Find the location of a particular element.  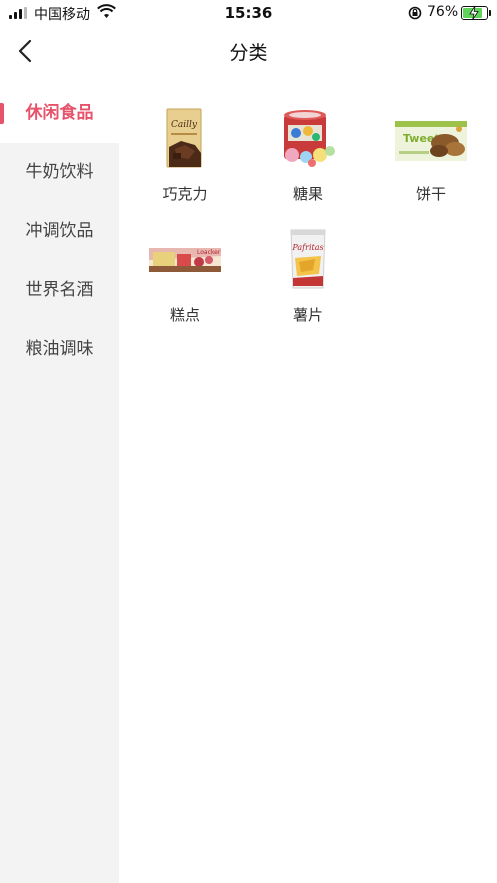

potato-chips-bag-image: Pafritas is located at coordinates (308, 259).